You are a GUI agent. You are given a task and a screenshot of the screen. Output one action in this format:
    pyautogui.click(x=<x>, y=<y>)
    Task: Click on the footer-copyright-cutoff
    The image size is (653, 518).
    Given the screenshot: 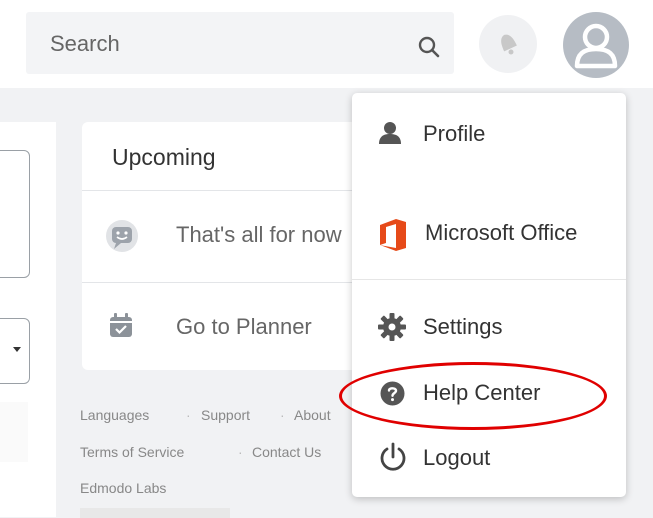 What is the action you would take?
    pyautogui.click(x=155, y=513)
    